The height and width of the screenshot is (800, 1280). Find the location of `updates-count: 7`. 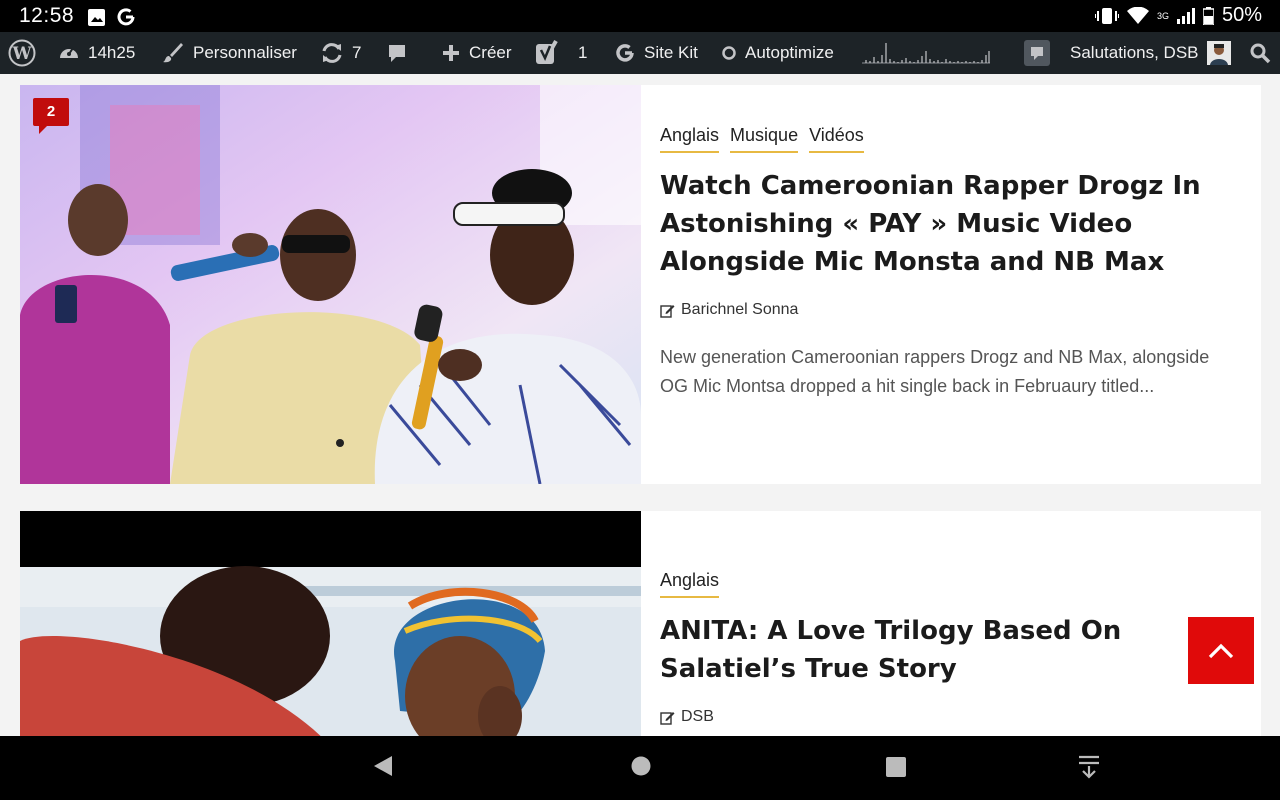

updates-count: 7 is located at coordinates (357, 52).